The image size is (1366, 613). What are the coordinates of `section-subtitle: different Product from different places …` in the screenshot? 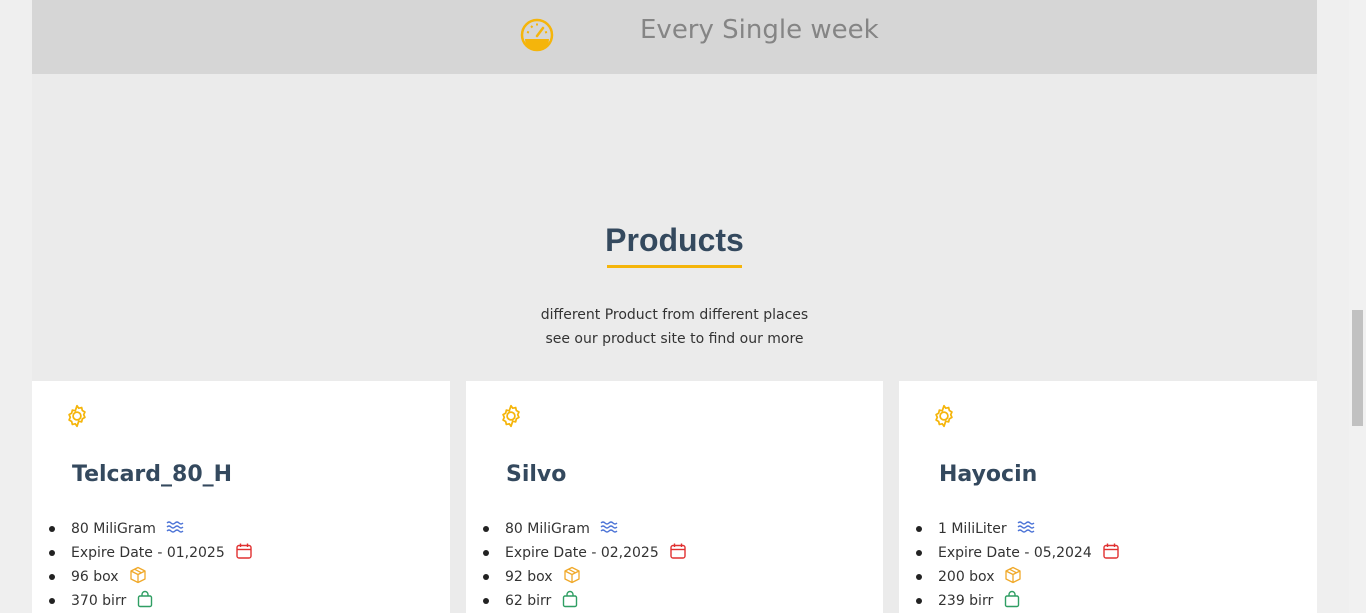 It's located at (674, 327).